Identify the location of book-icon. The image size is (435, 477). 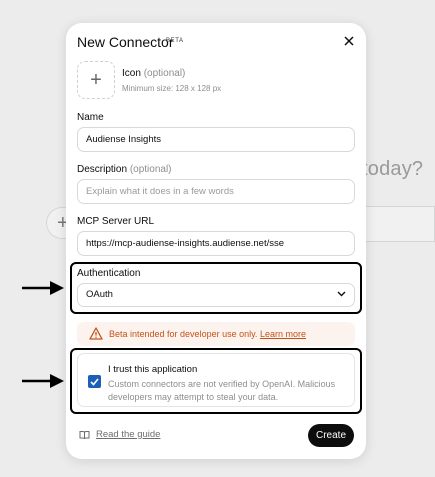
(84, 434).